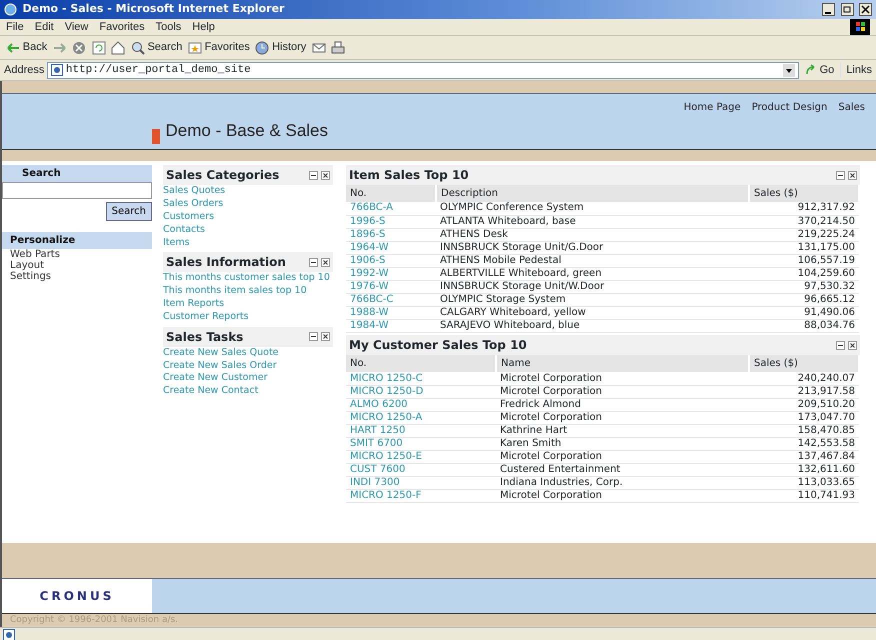 The width and height of the screenshot is (876, 640). Describe the element at coordinates (391, 221) in the screenshot. I see `item-link: 1996-S` at that location.